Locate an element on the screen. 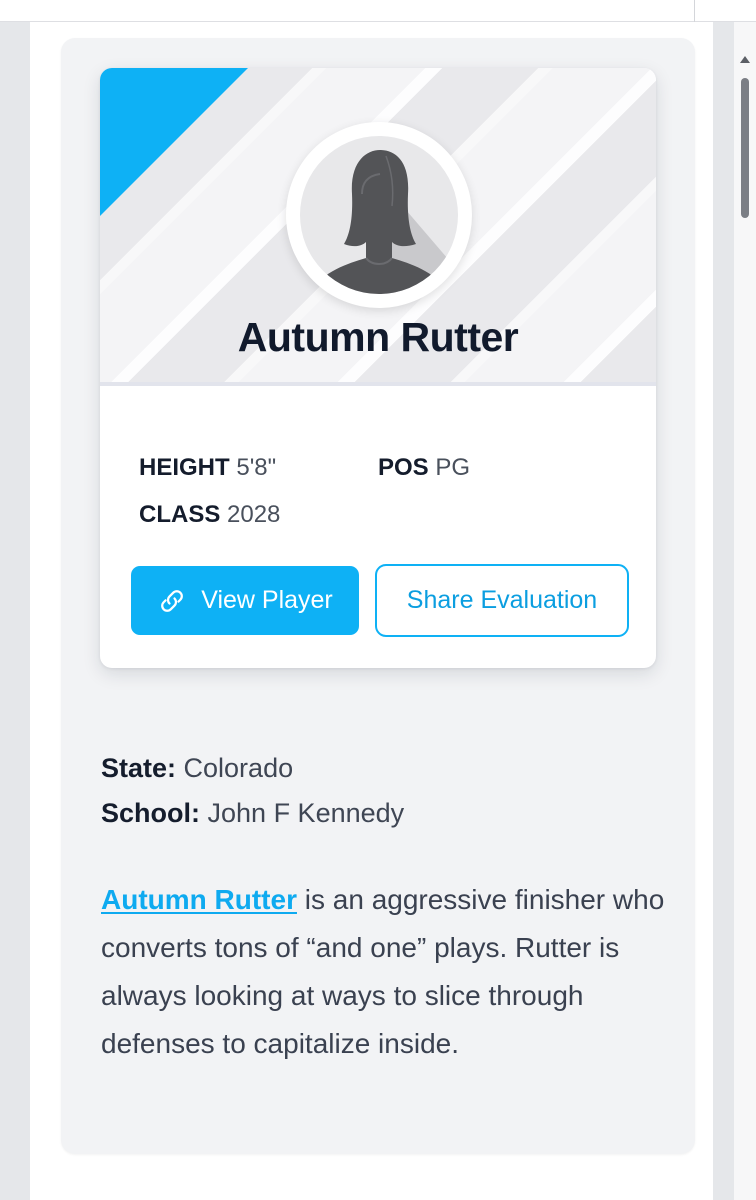  stat-height: HEIGHT 5'8" is located at coordinates (207, 468).